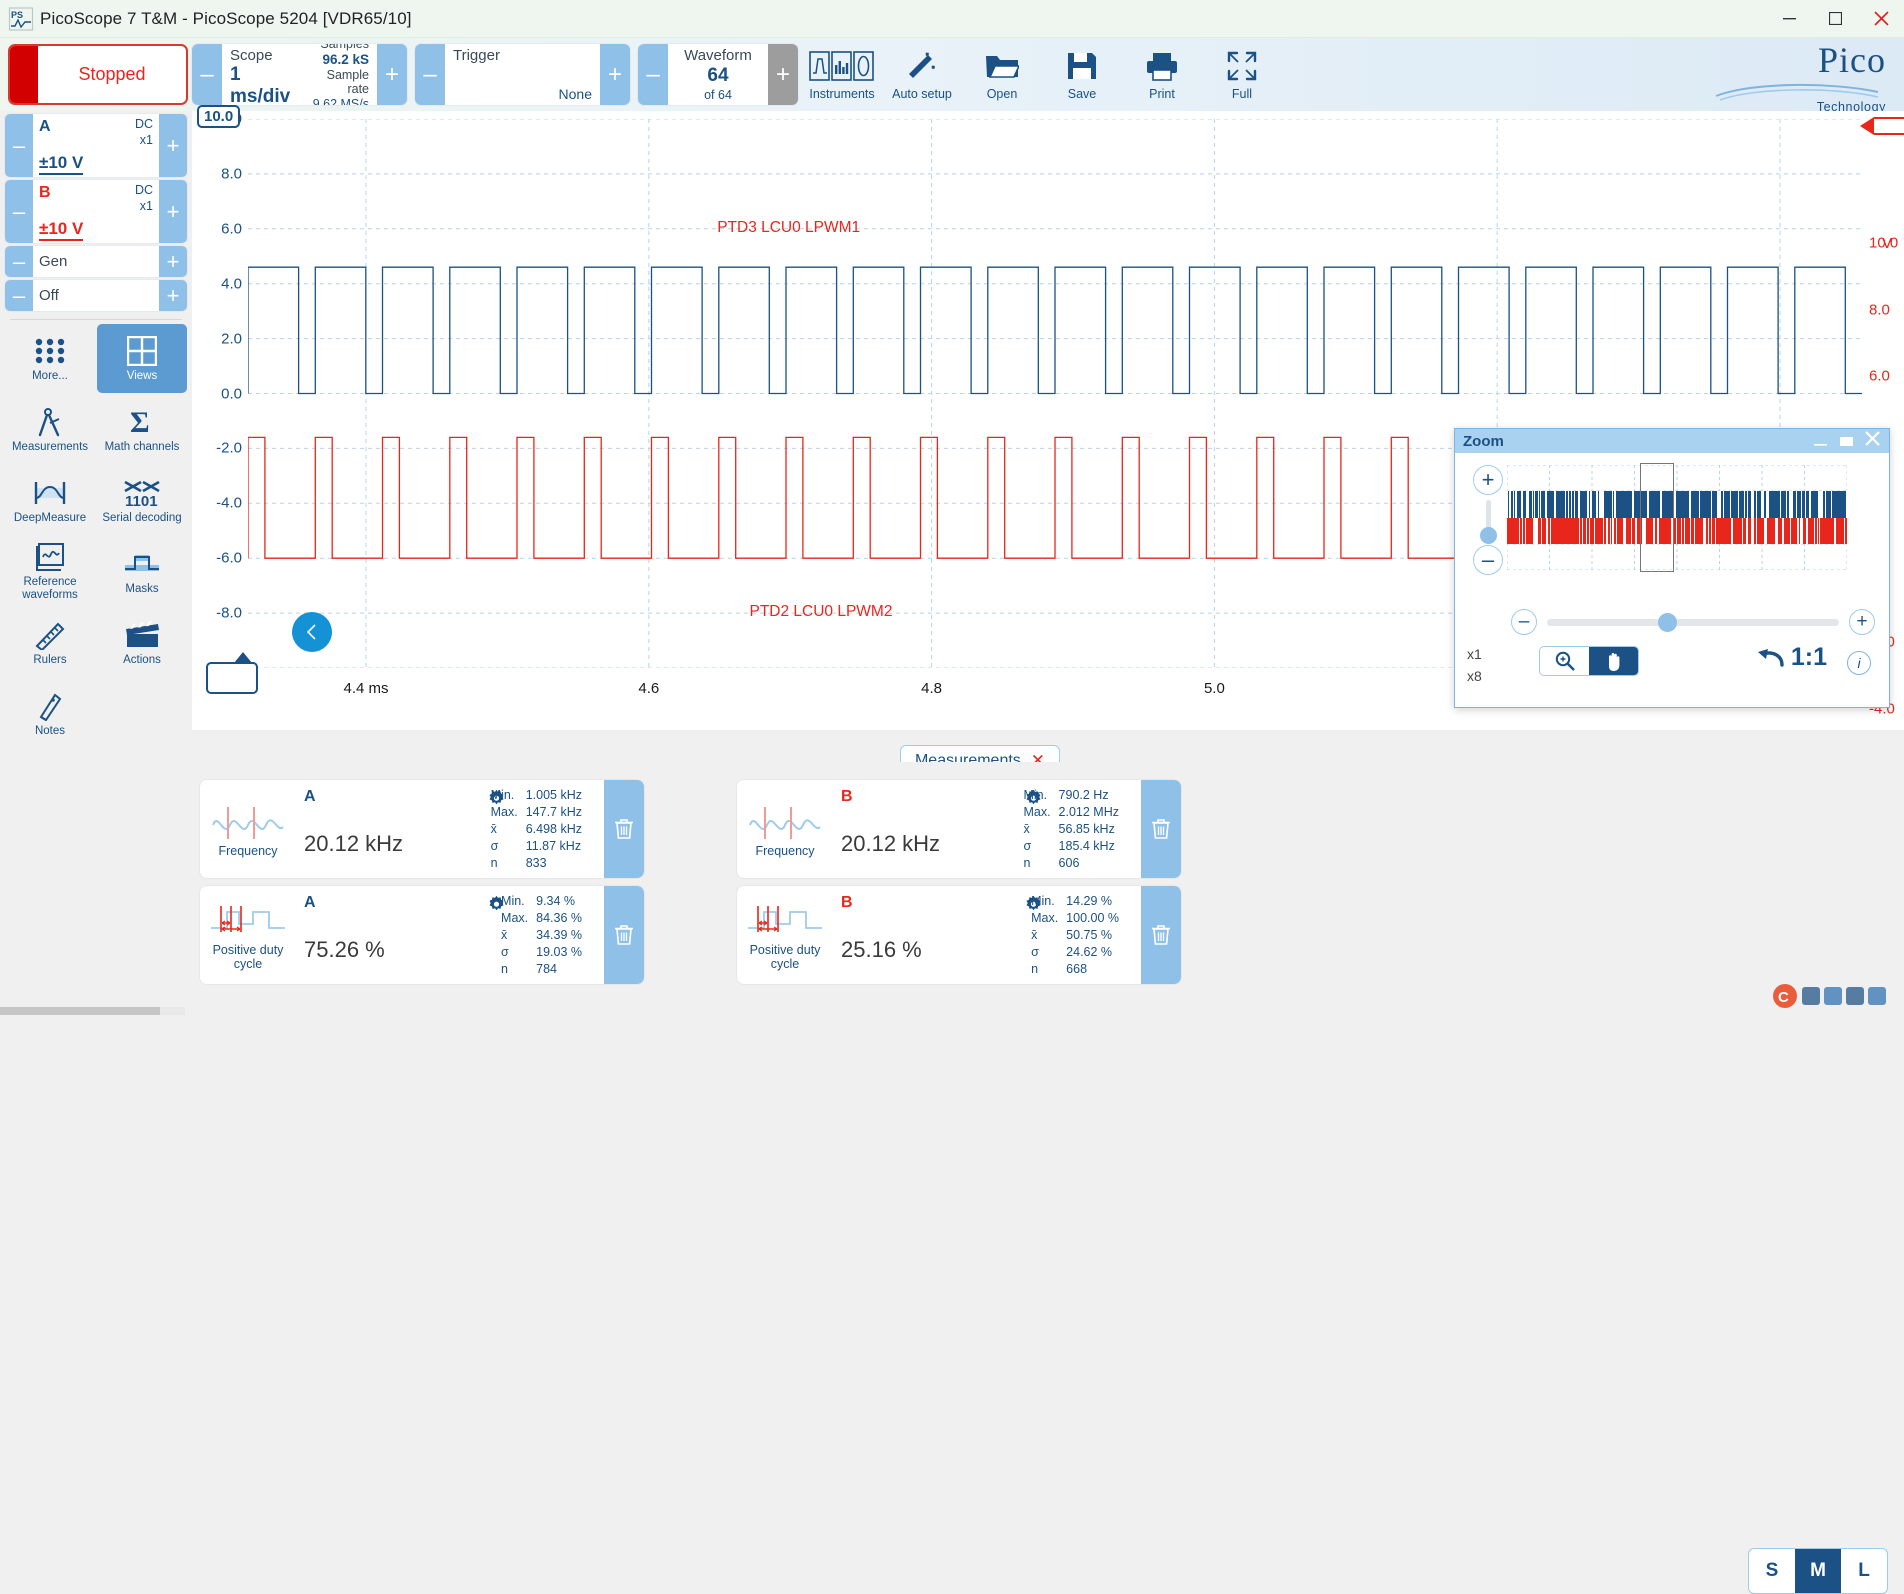 This screenshot has width=1904, height=1594. Describe the element at coordinates (1242, 74) in the screenshot. I see `full-screen-button: Full` at that location.